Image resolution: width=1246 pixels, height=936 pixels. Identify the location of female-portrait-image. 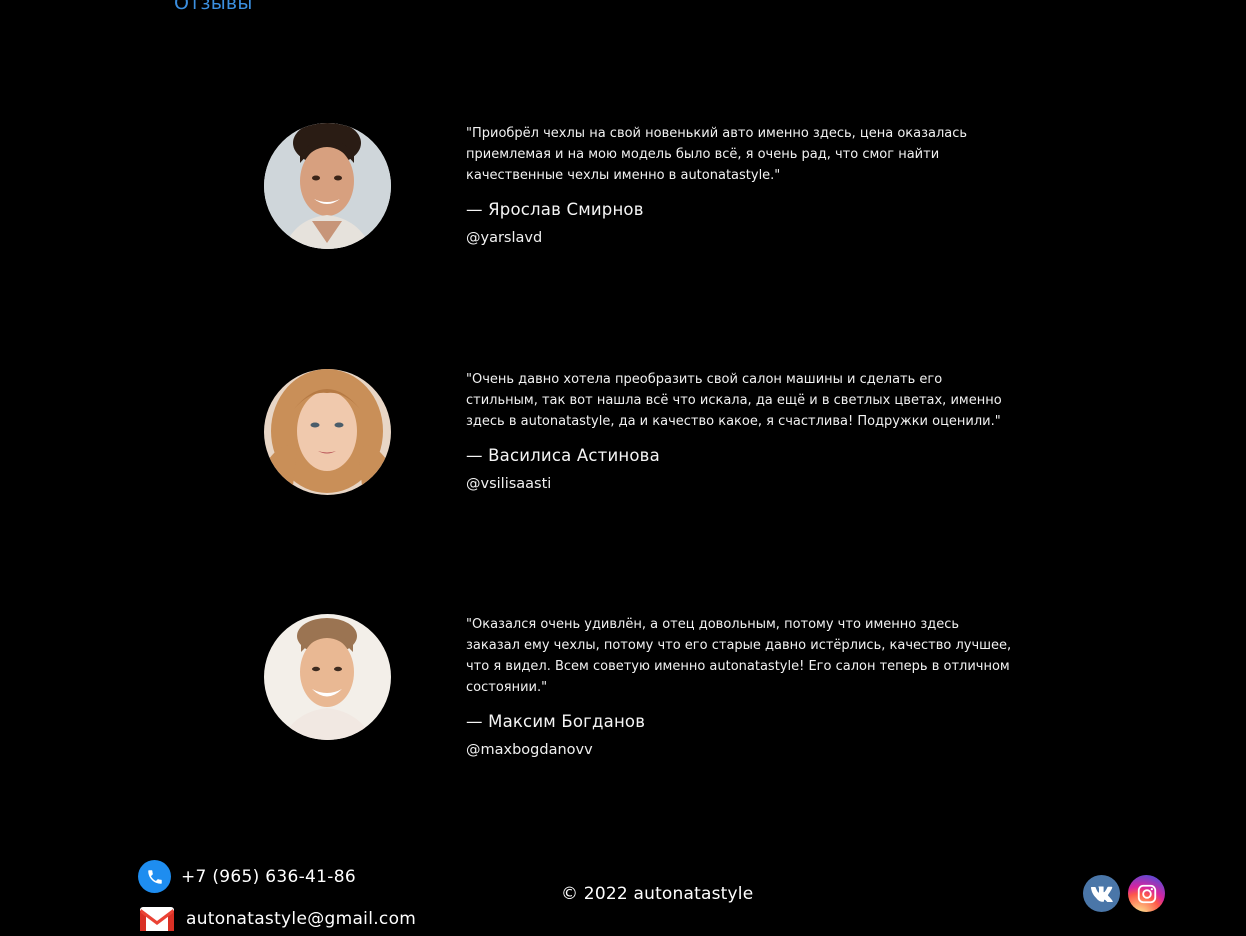
(327, 432).